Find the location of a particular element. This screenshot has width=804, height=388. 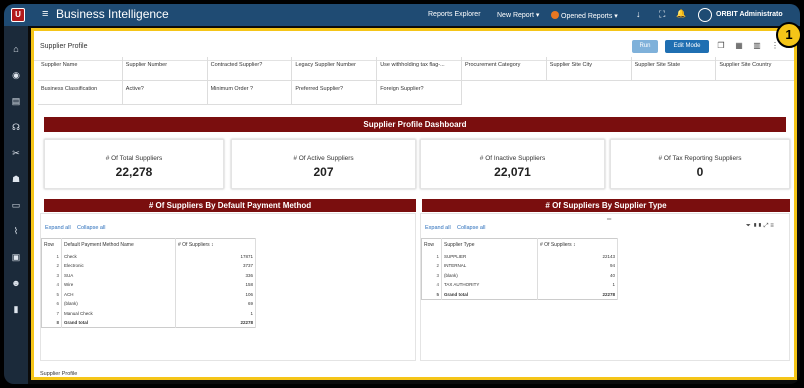

row-number-cell: 8 is located at coordinates (51, 323).